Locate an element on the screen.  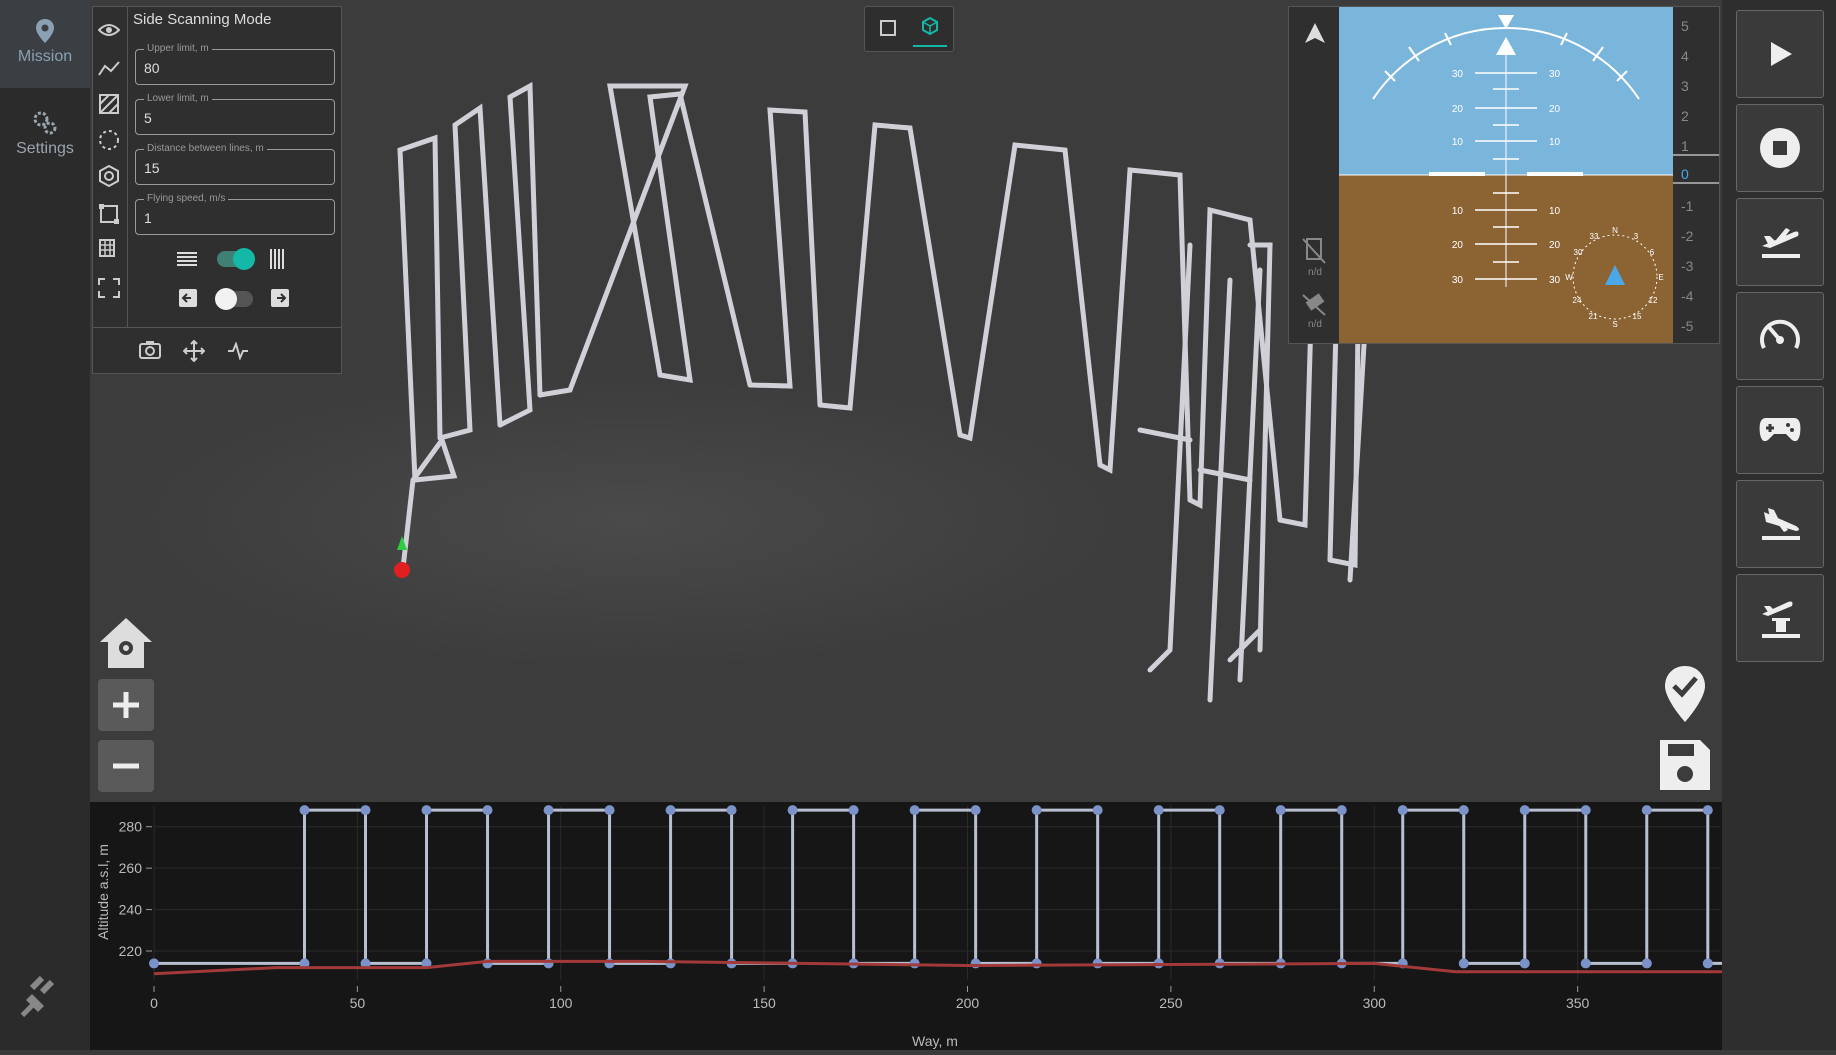
square-icon is located at coordinates (888, 28).